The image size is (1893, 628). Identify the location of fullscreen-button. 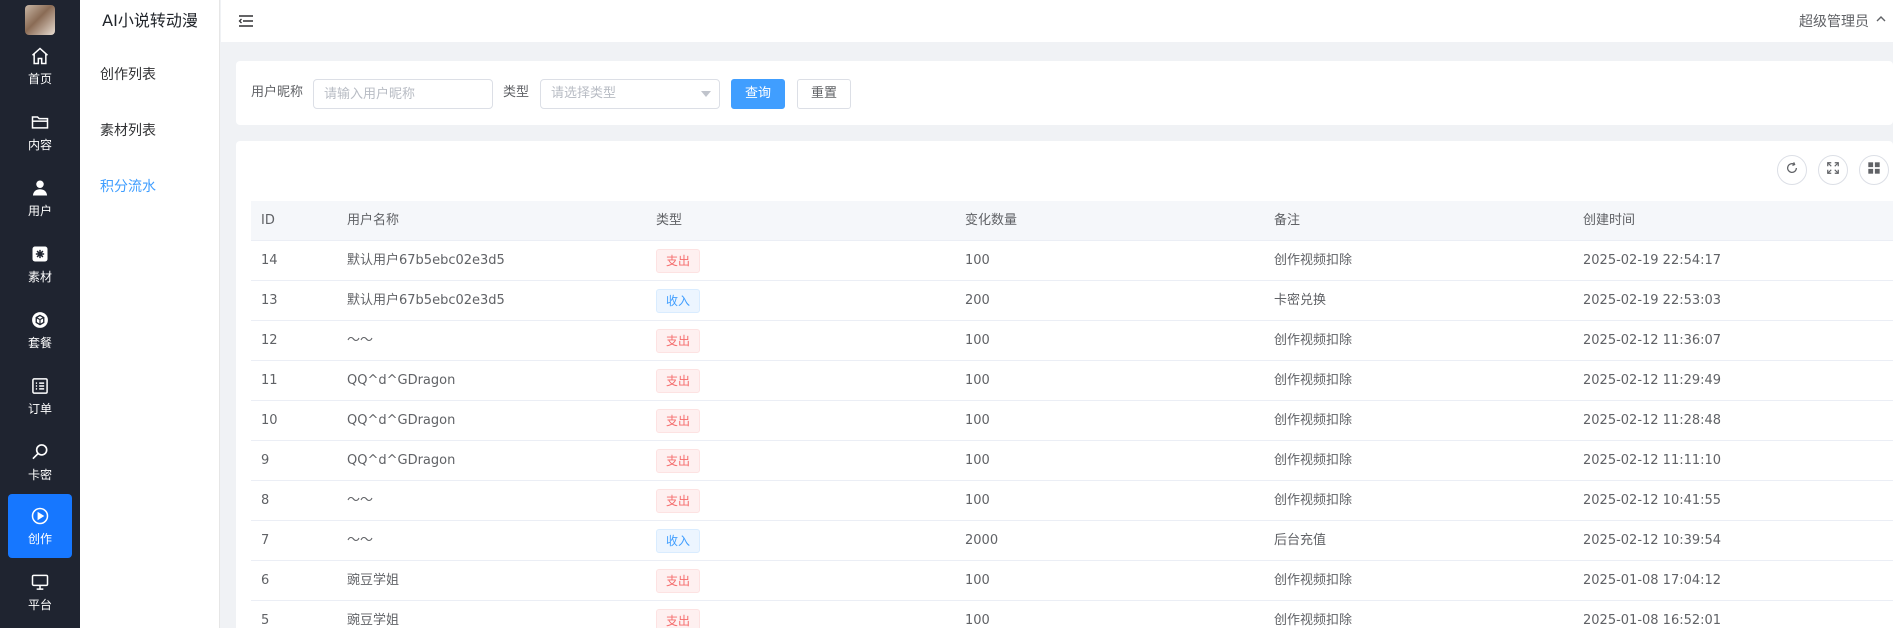
(1833, 170).